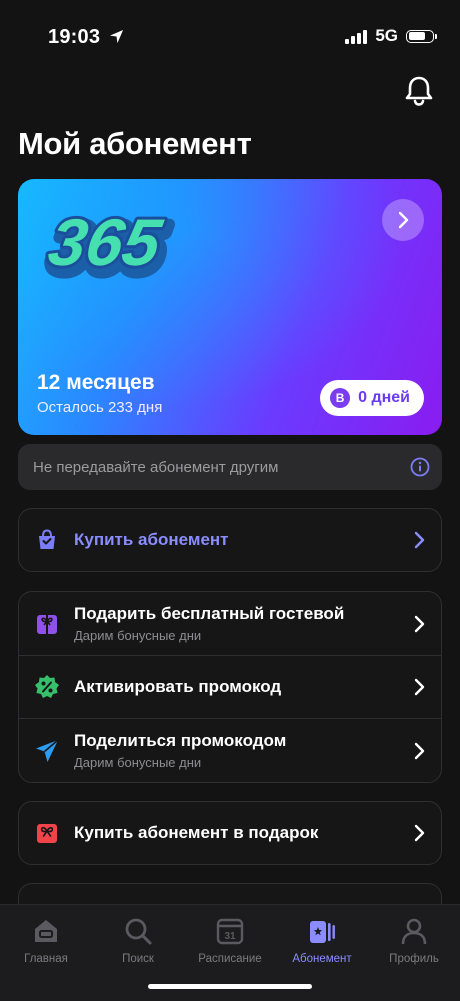 The width and height of the screenshot is (460, 1001). Describe the element at coordinates (414, 931) in the screenshot. I see `profile-icon` at that location.